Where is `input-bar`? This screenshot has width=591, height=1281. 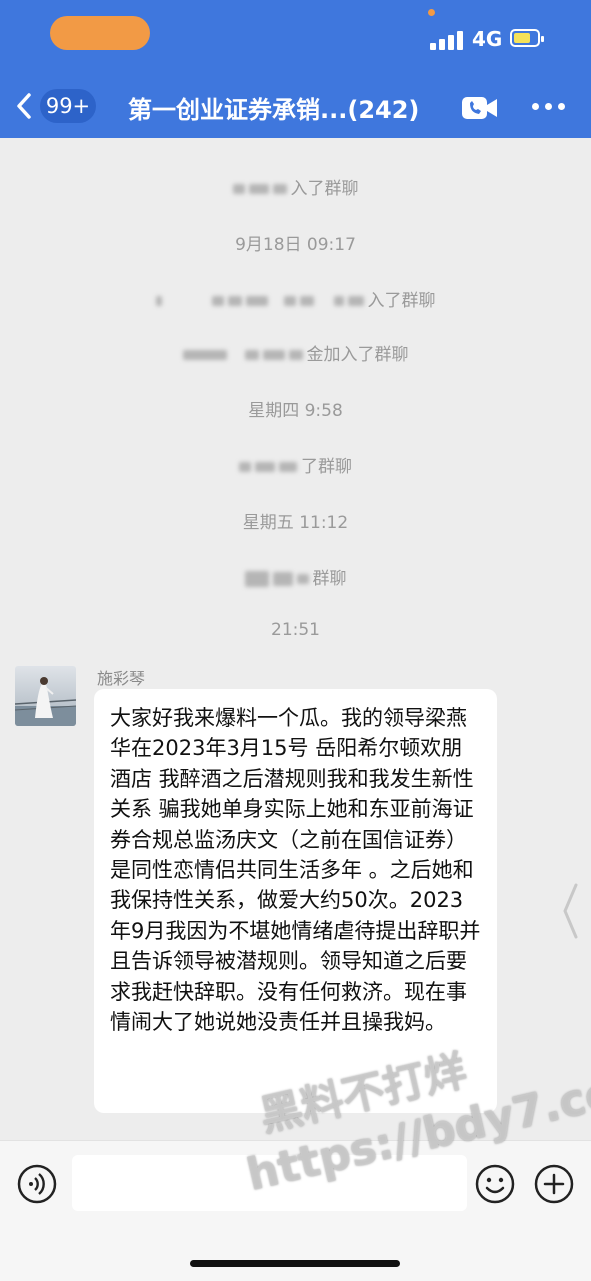
input-bar is located at coordinates (295, 1210).